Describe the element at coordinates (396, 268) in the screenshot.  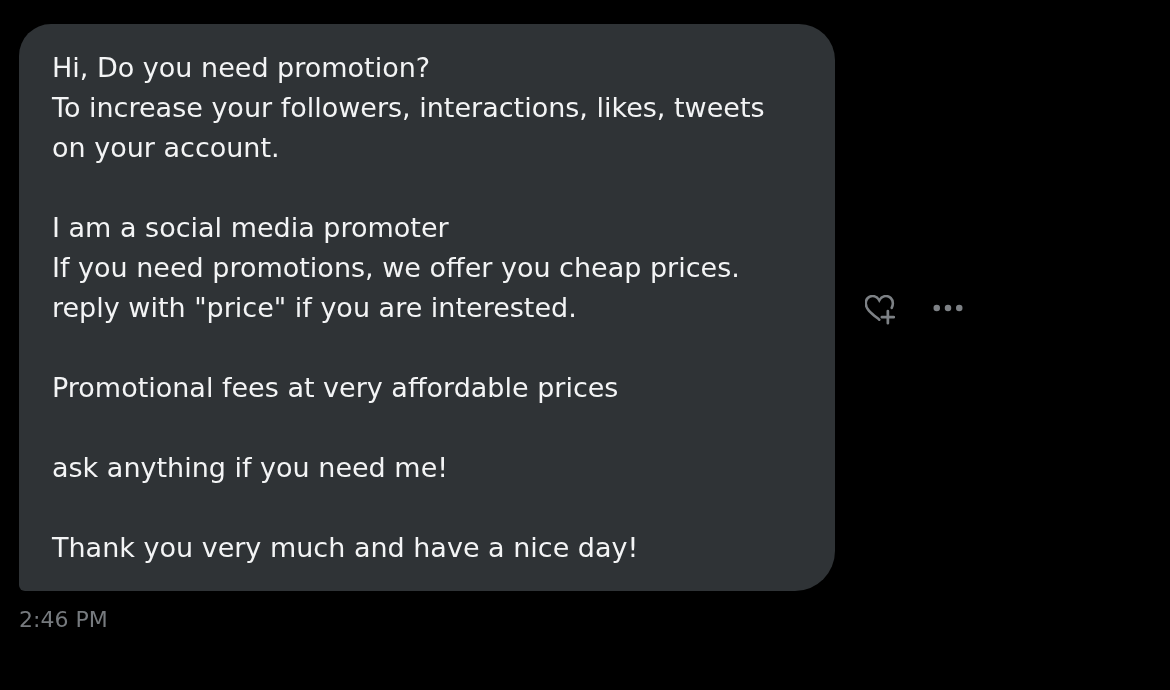
I see `message-paragraph: I am a social media promoter If you need promotions, we offer you cheap prices. reply with "price" if you are interested.` at that location.